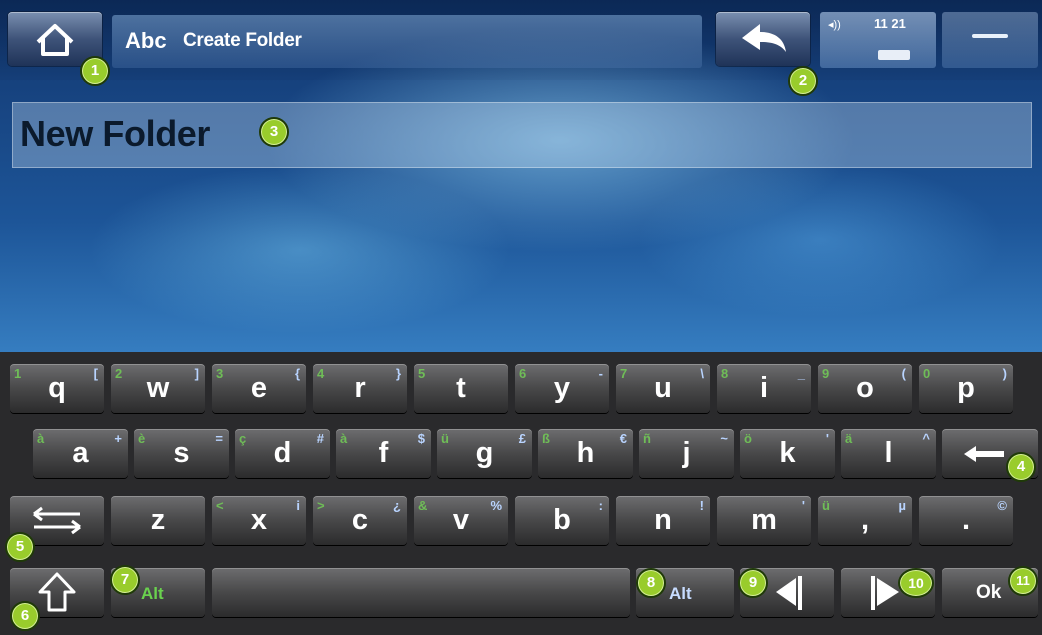 The height and width of the screenshot is (635, 1042). Describe the element at coordinates (916, 583) in the screenshot. I see `callout-10: 10` at that location.